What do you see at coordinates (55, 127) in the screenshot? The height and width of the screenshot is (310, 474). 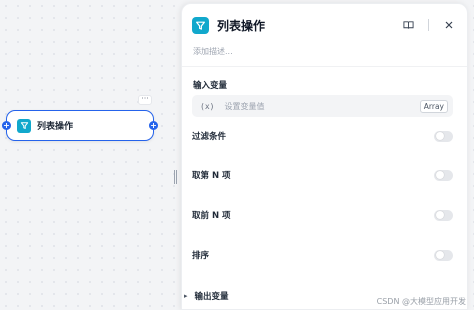 I see `node-title: 列表操作` at bounding box center [55, 127].